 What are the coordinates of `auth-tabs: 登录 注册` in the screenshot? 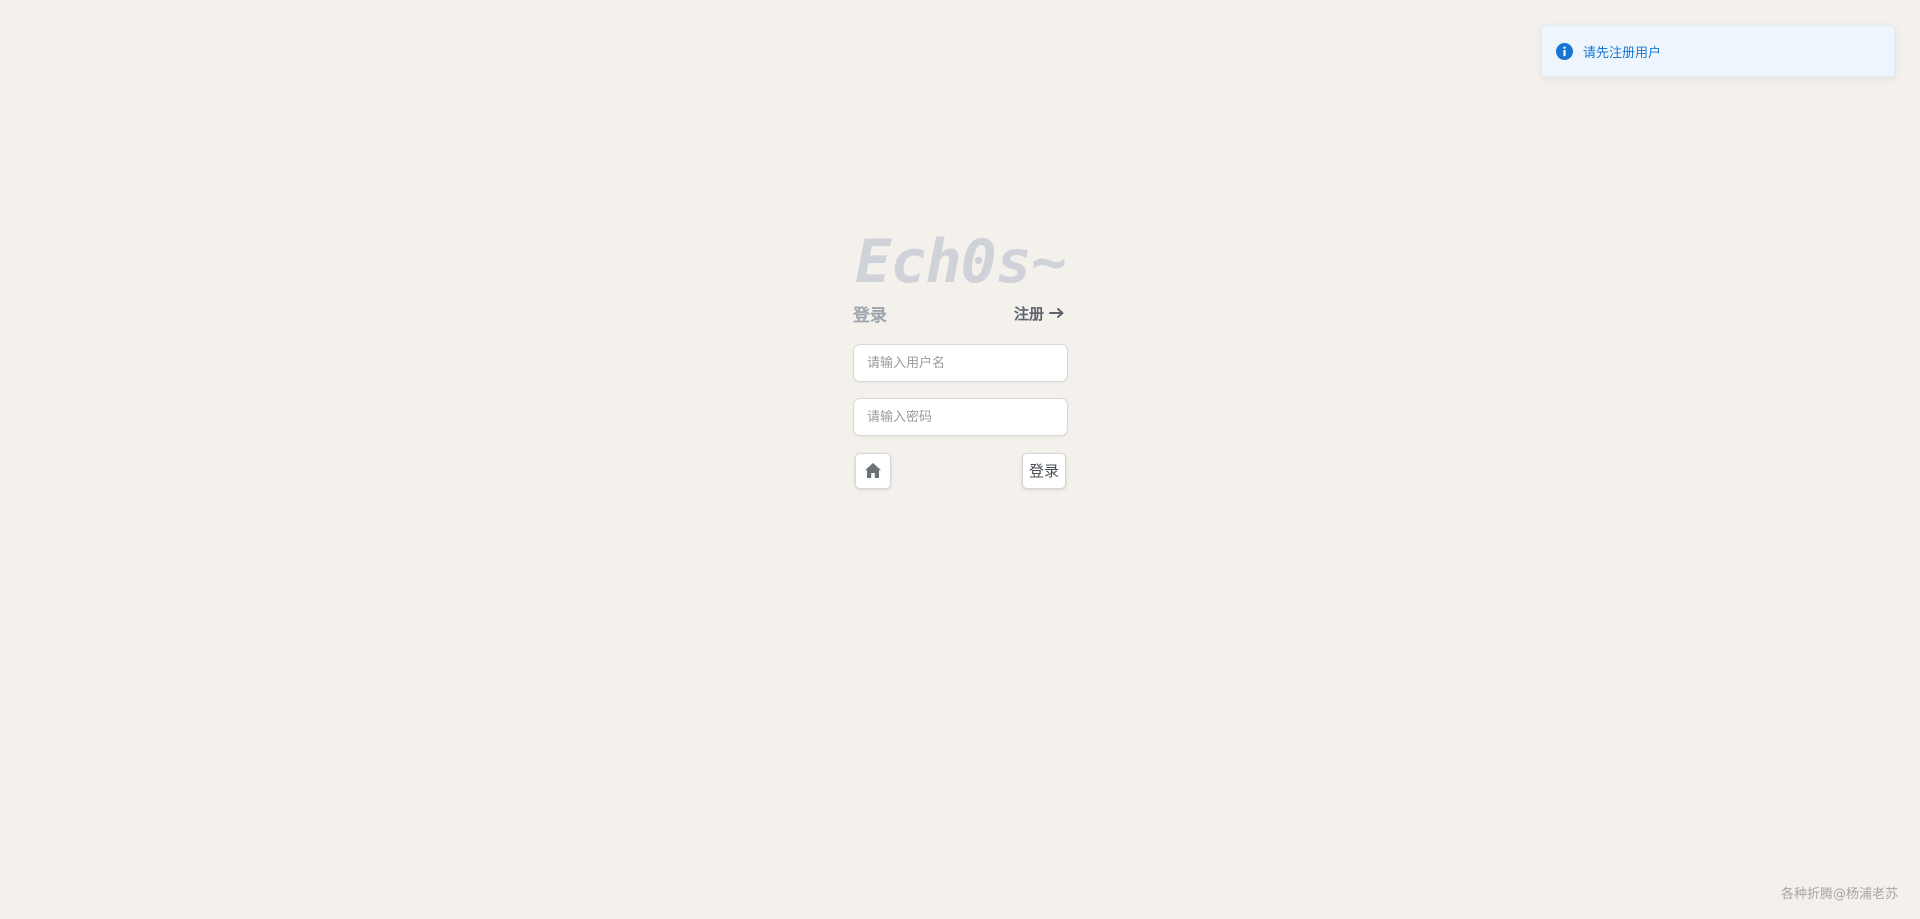 It's located at (960, 313).